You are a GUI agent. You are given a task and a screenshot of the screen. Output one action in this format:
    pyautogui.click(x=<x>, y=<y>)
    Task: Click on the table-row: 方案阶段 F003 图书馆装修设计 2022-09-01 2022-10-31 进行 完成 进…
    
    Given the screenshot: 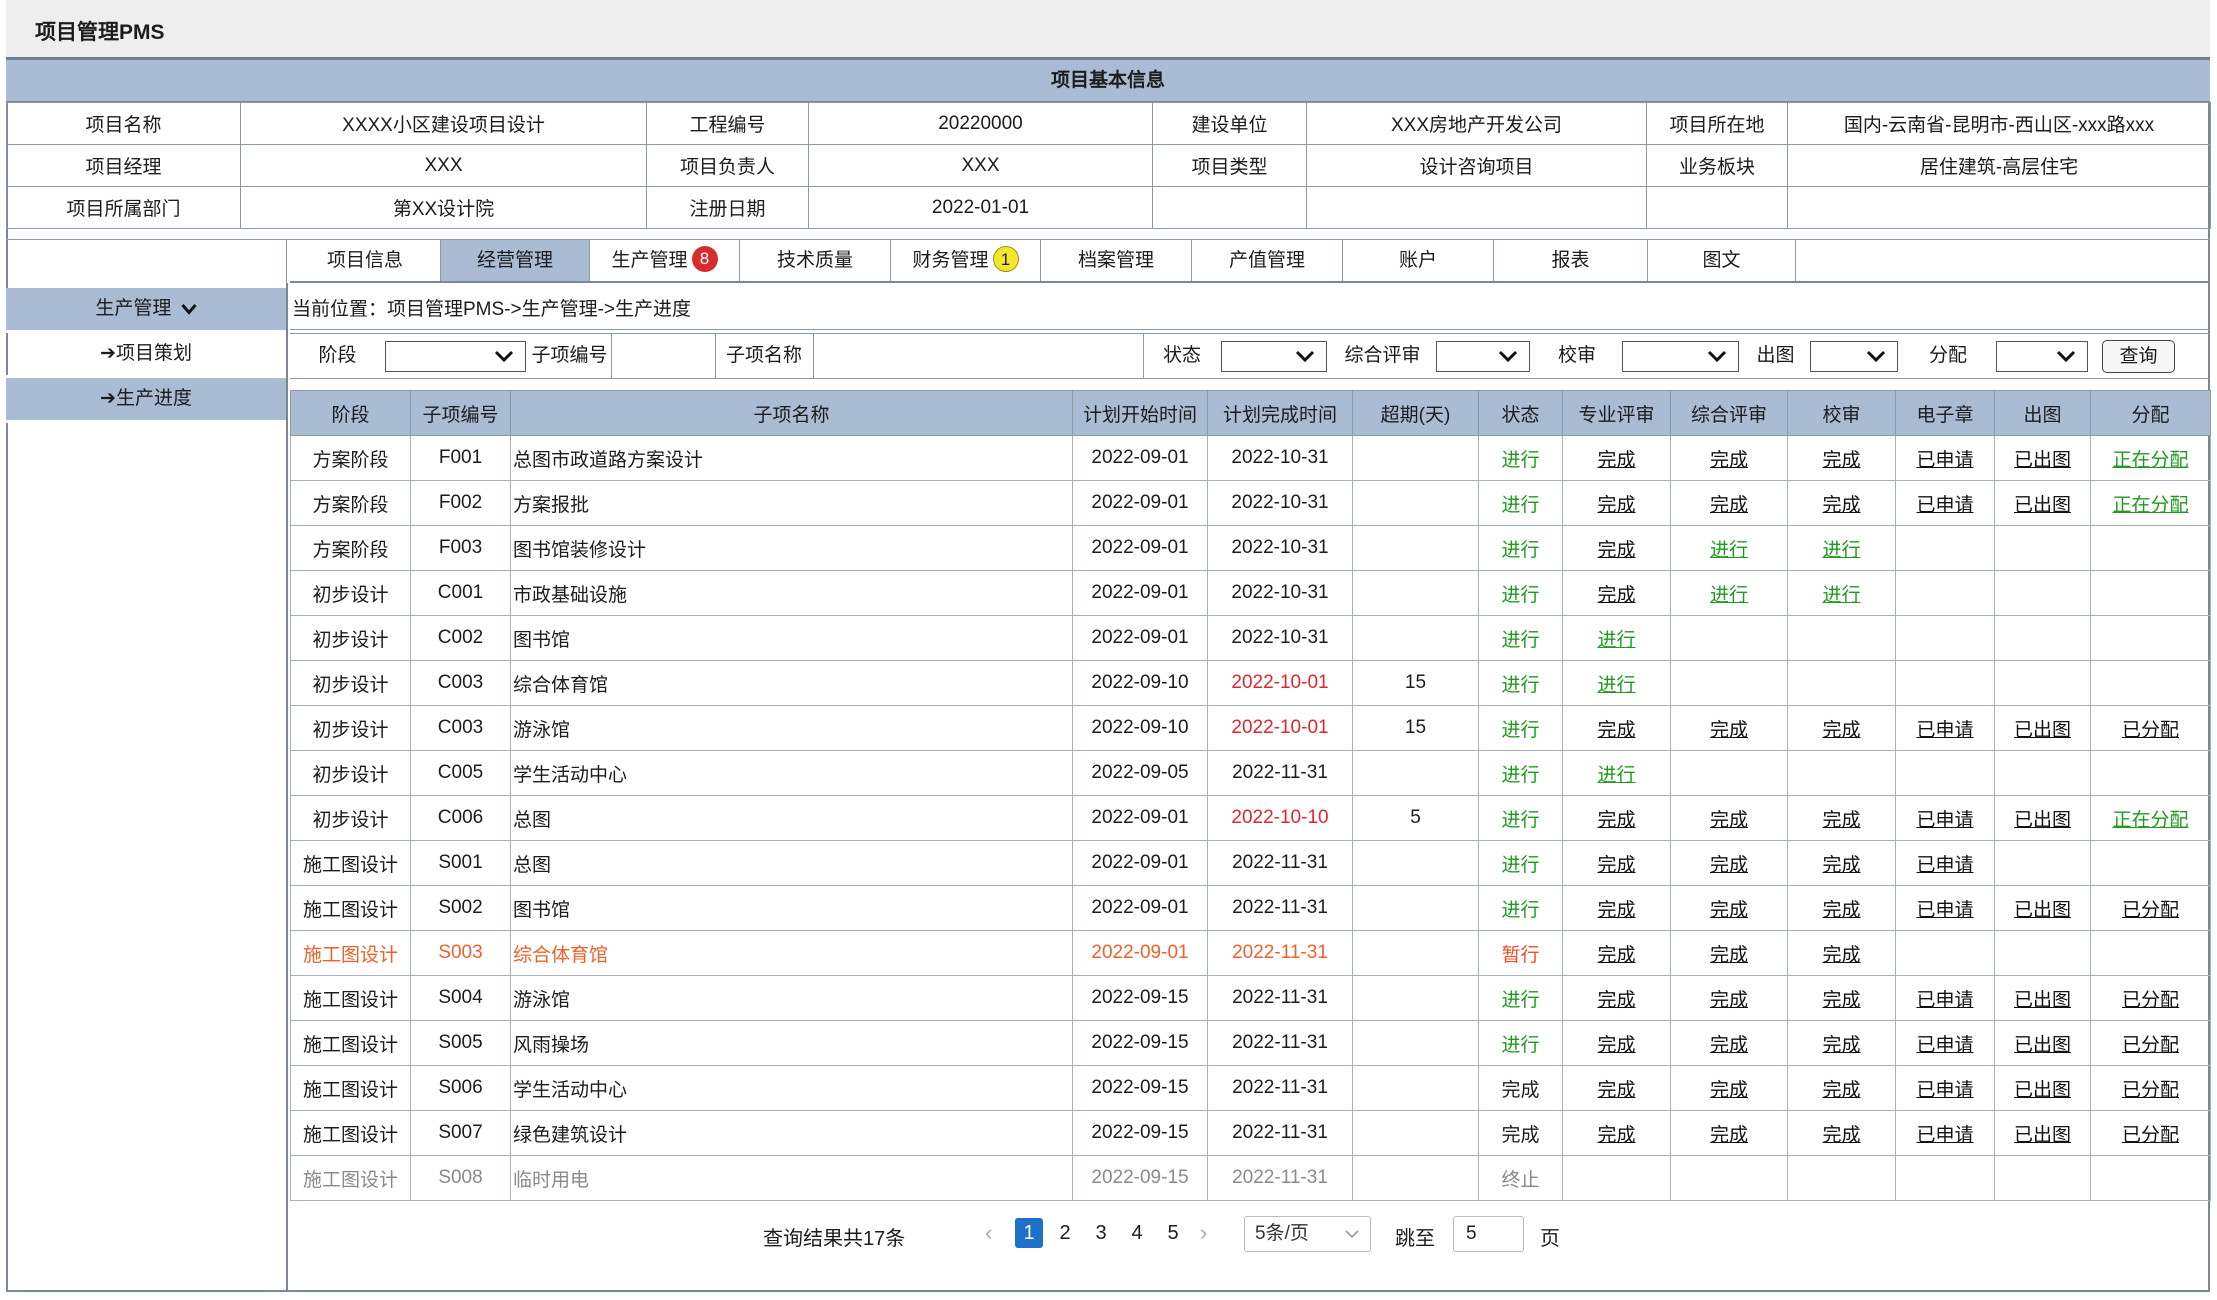 What is the action you would take?
    pyautogui.click(x=1250, y=548)
    